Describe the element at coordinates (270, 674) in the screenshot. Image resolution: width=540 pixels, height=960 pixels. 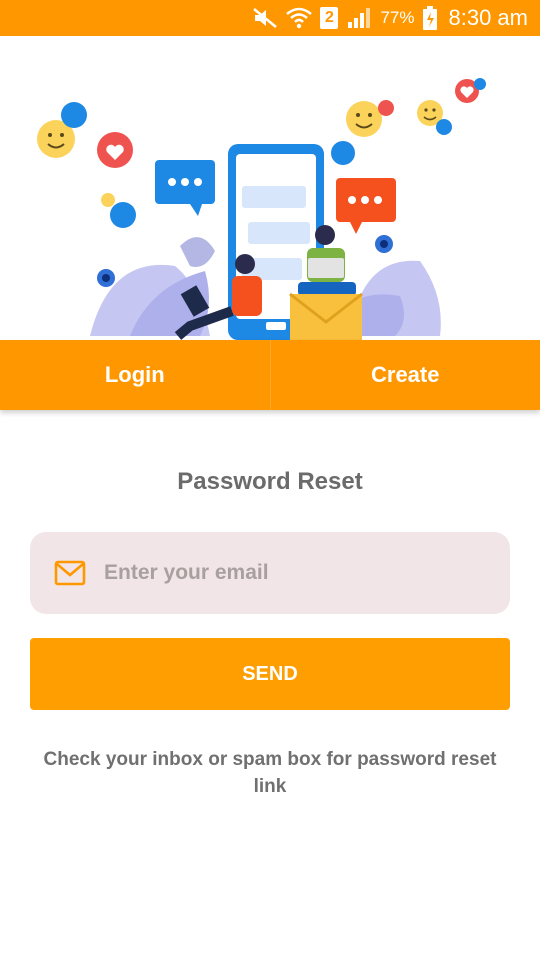
I see `send-button: SEND` at that location.